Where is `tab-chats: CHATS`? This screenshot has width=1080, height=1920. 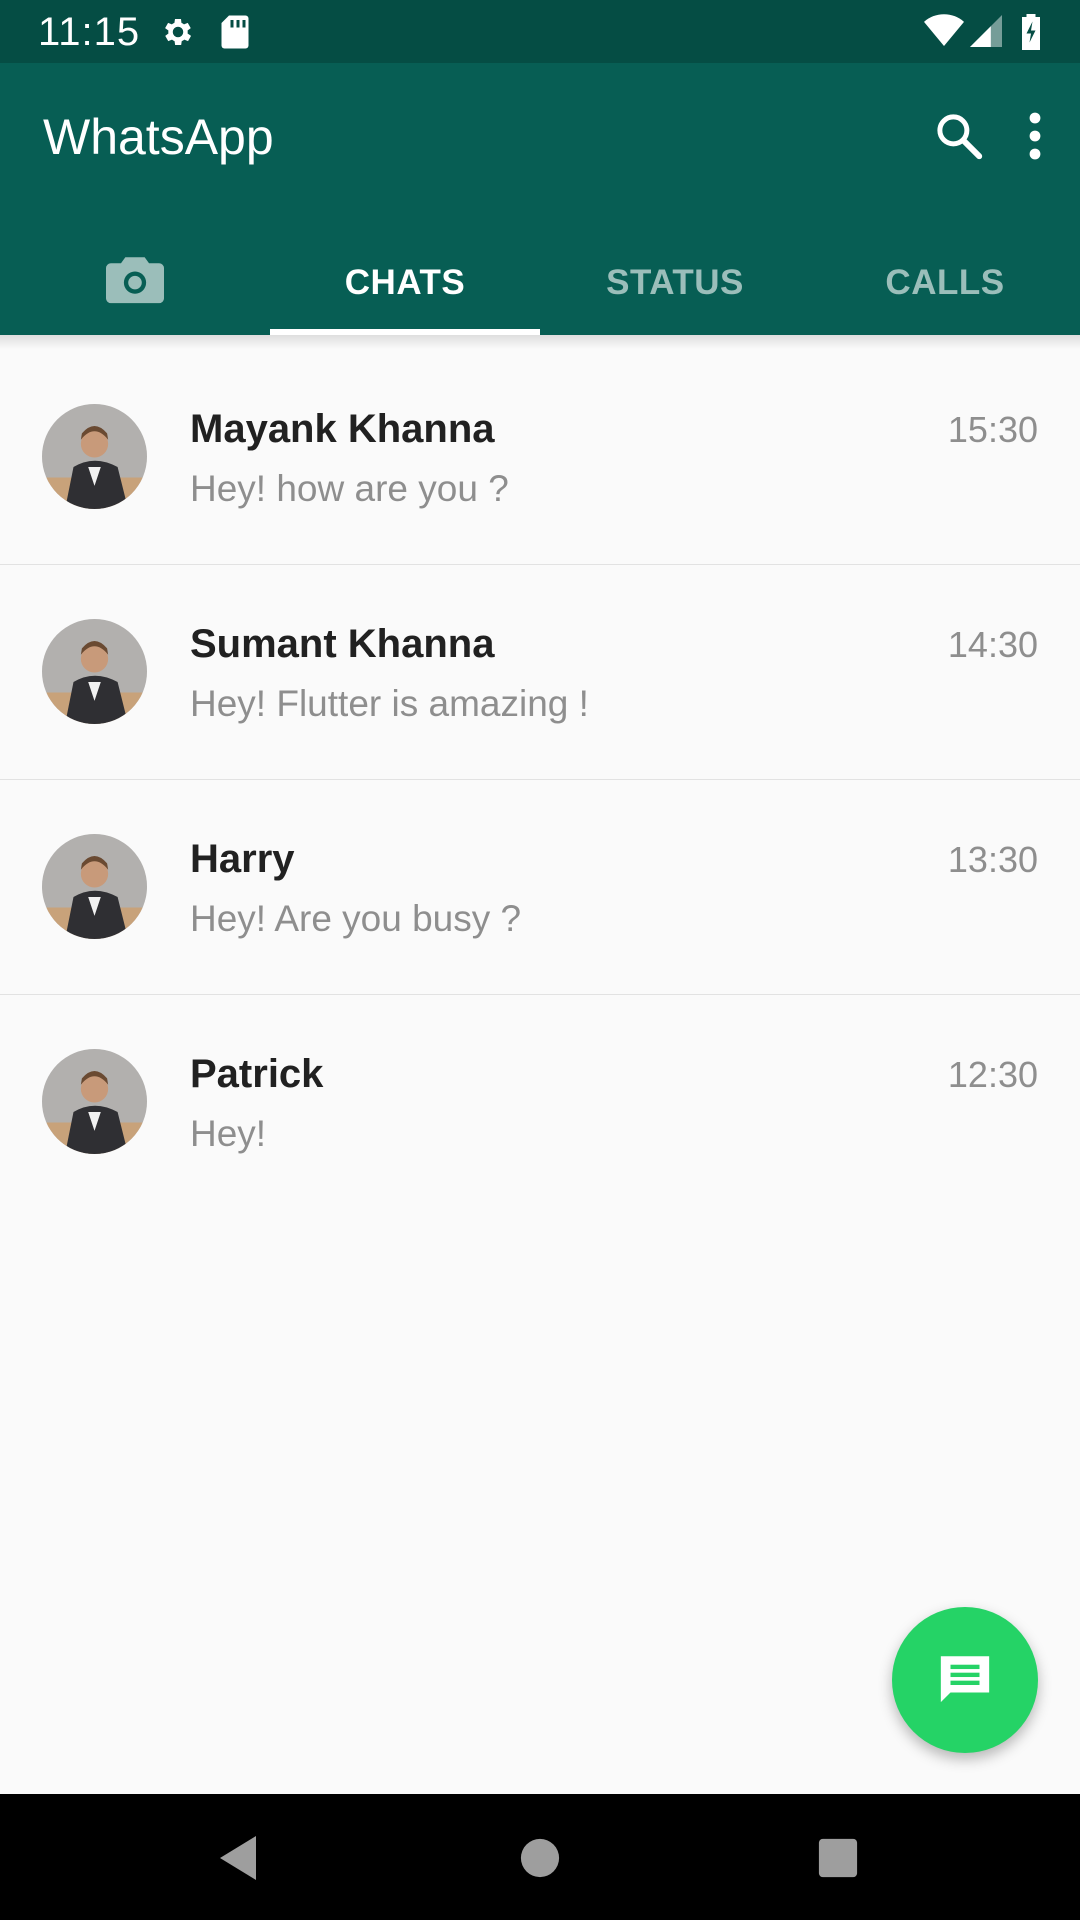
tab-chats: CHATS is located at coordinates (405, 283).